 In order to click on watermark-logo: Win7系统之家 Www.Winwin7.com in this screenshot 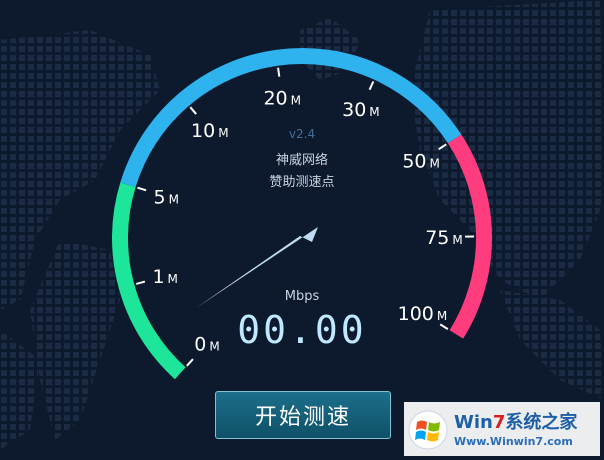, I will do `click(502, 429)`.